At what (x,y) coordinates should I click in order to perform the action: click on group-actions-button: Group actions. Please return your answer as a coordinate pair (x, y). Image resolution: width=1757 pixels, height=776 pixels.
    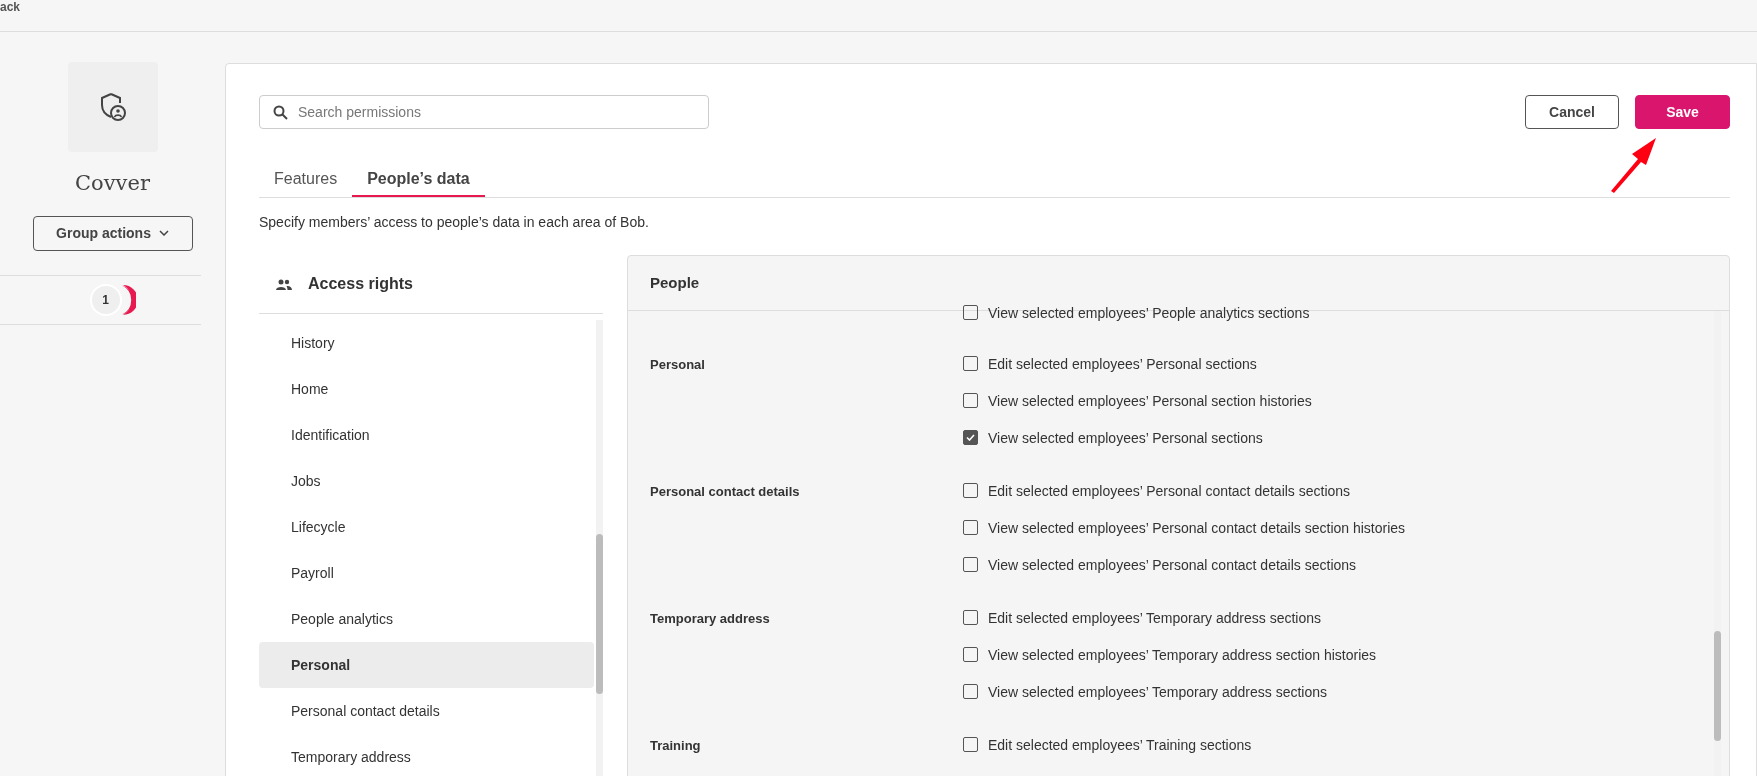
    Looking at the image, I should click on (112, 233).